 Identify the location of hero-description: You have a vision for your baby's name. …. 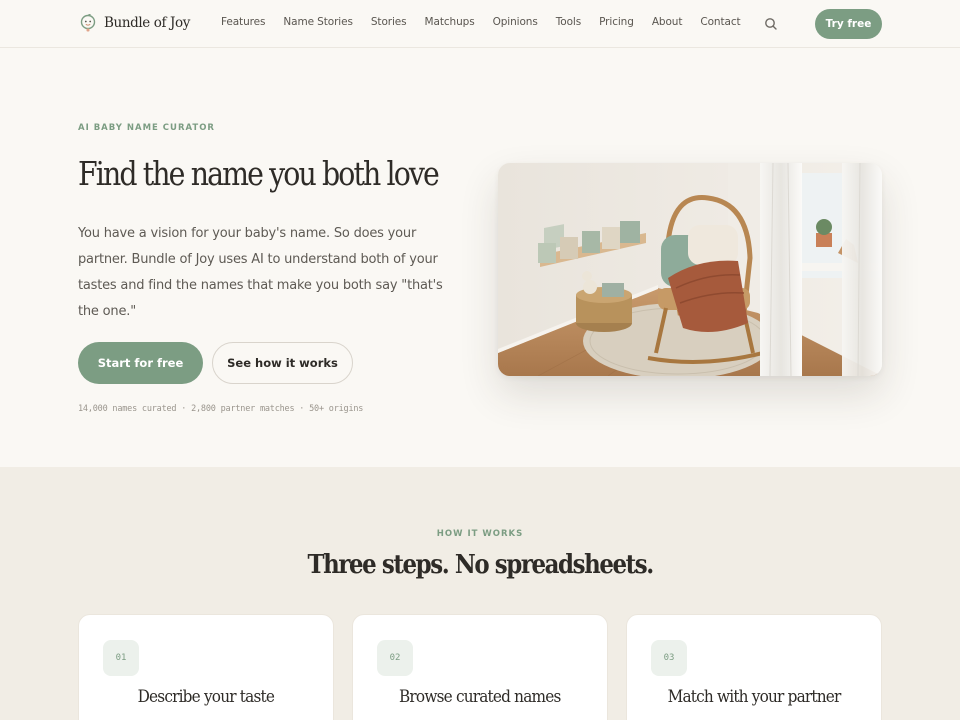
(260, 272).